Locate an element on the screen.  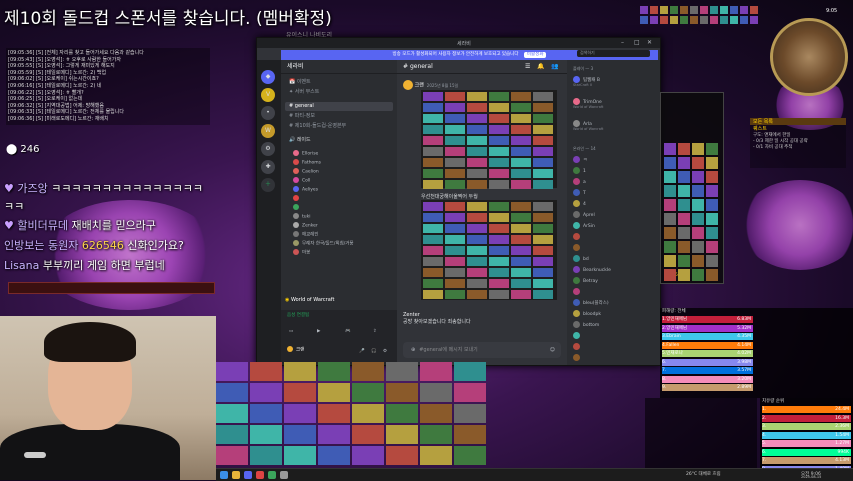
emoji-icon: ☺ is located at coordinates (552, 350).